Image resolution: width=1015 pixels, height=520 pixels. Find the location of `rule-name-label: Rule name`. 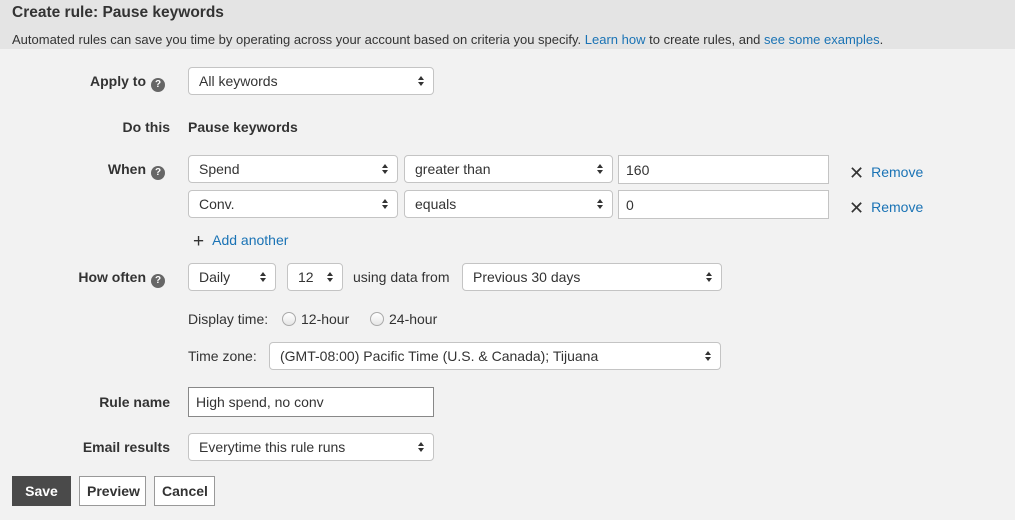

rule-name-label: Rule name is located at coordinates (134, 402).